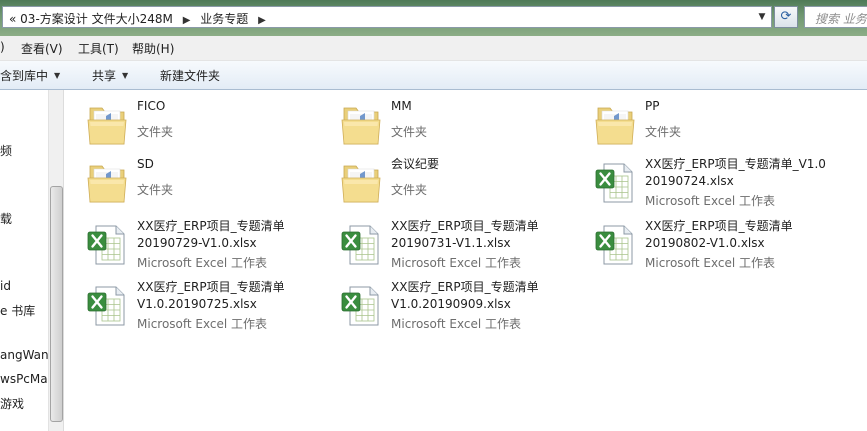 The width and height of the screenshot is (867, 431). What do you see at coordinates (443, 180) in the screenshot?
I see `file-item-folder-meeting-notes: 会议纪要 文件夹` at bounding box center [443, 180].